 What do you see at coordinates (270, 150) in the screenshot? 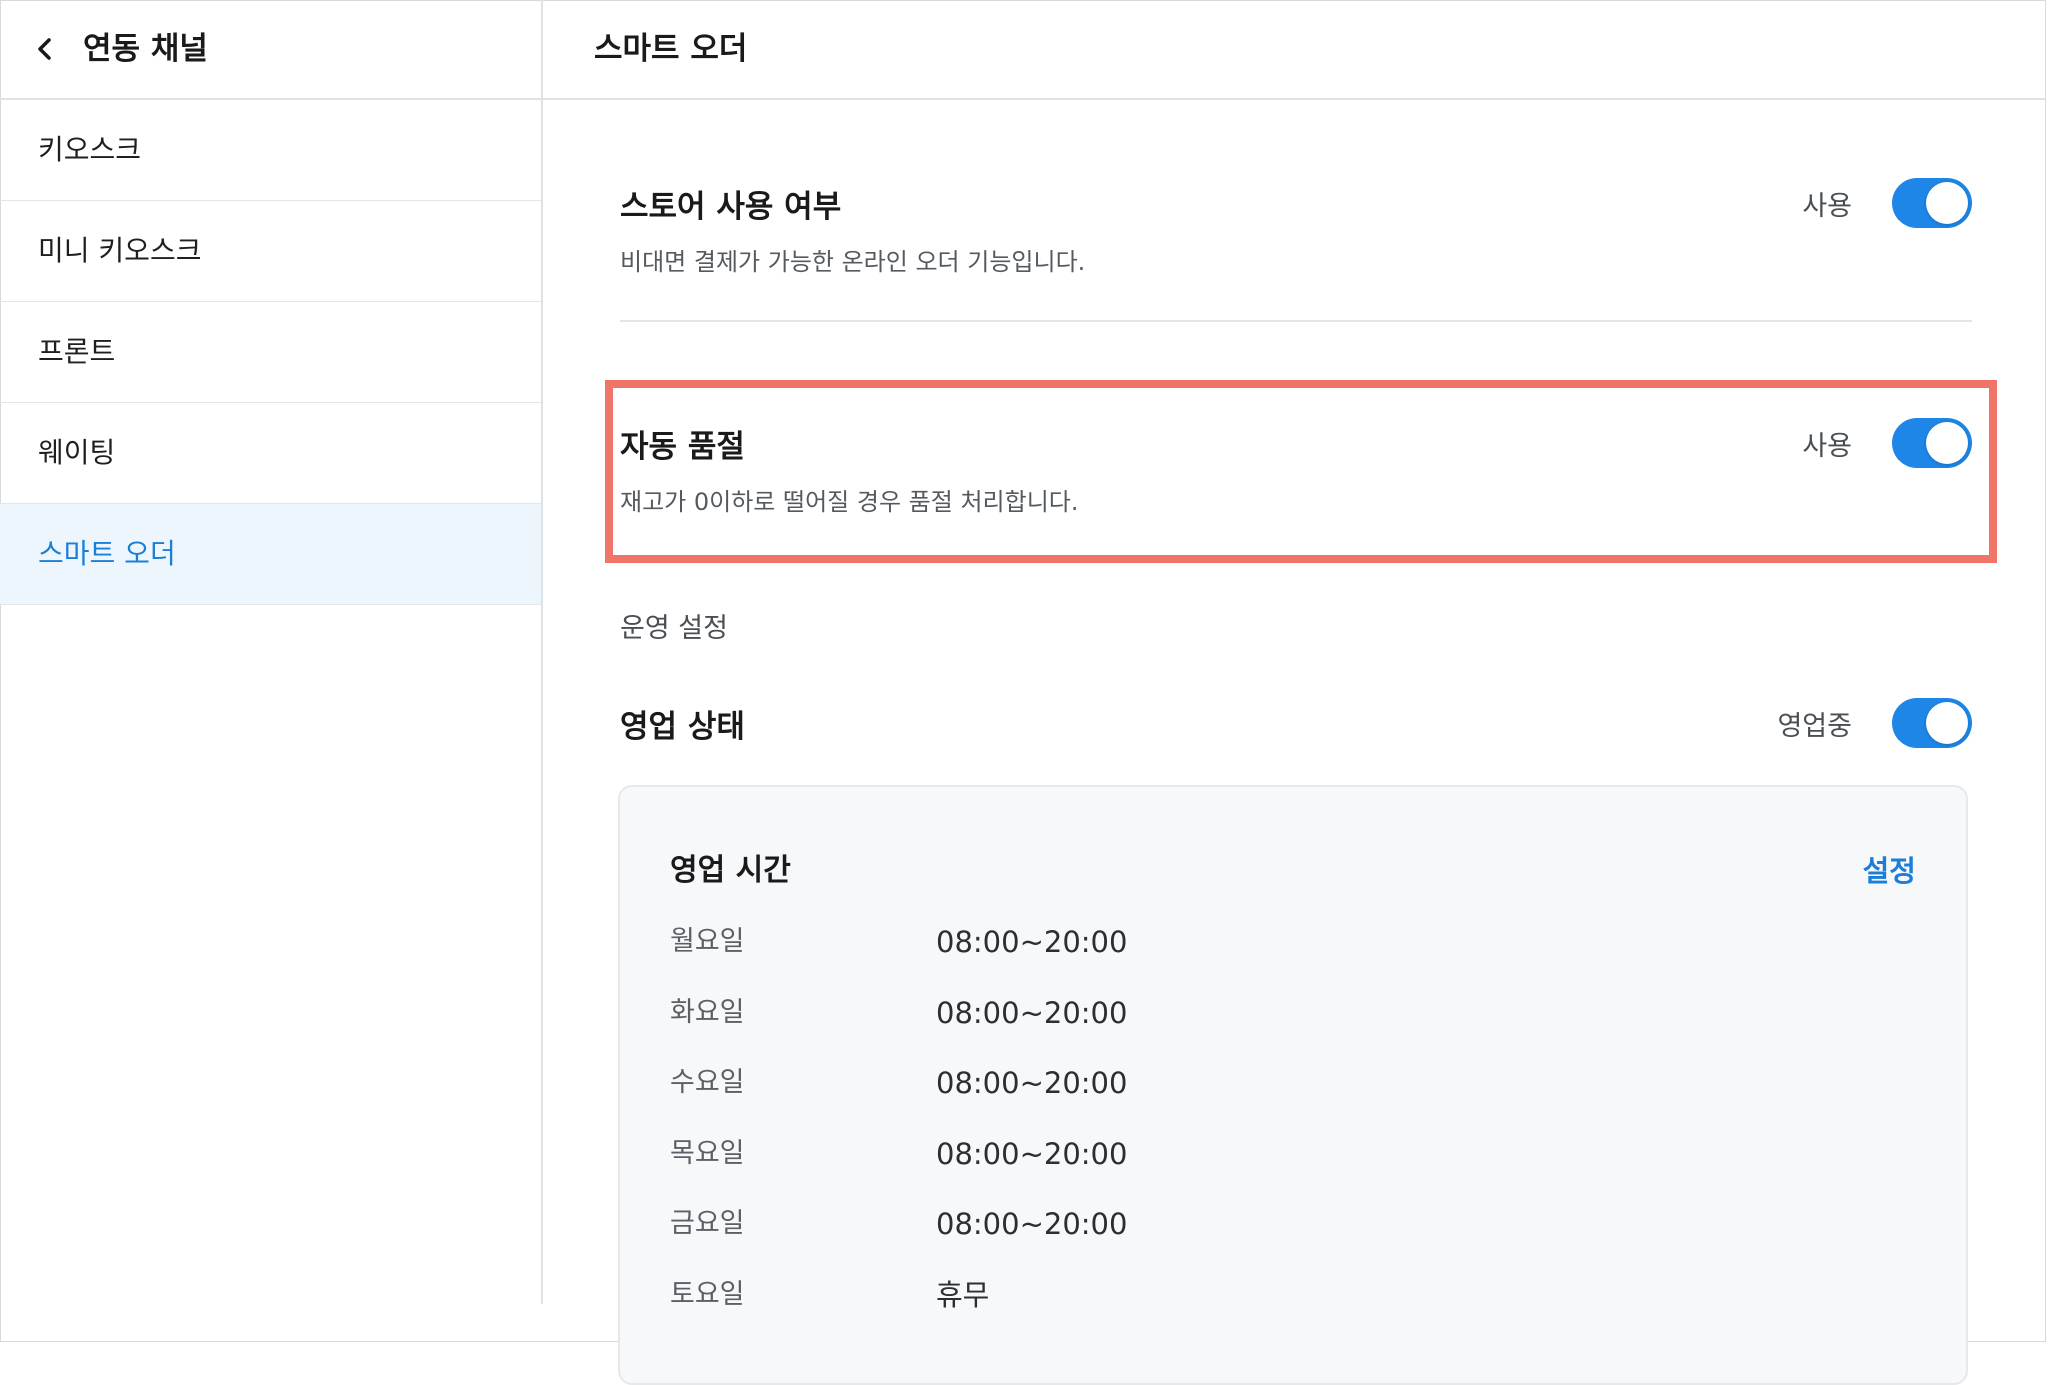
I see `sidebar-item-kiosk: 키오스크` at bounding box center [270, 150].